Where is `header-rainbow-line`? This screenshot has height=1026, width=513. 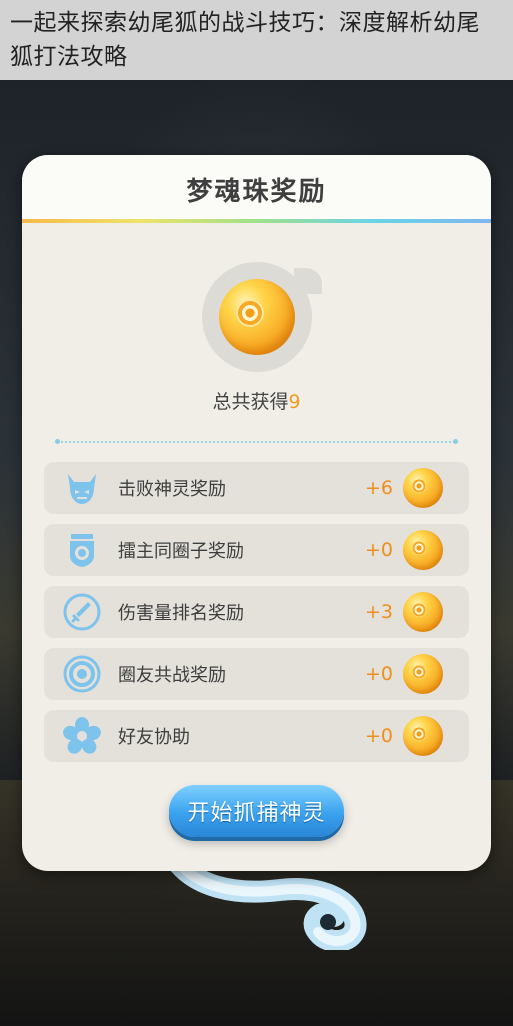 header-rainbow-line is located at coordinates (256, 221).